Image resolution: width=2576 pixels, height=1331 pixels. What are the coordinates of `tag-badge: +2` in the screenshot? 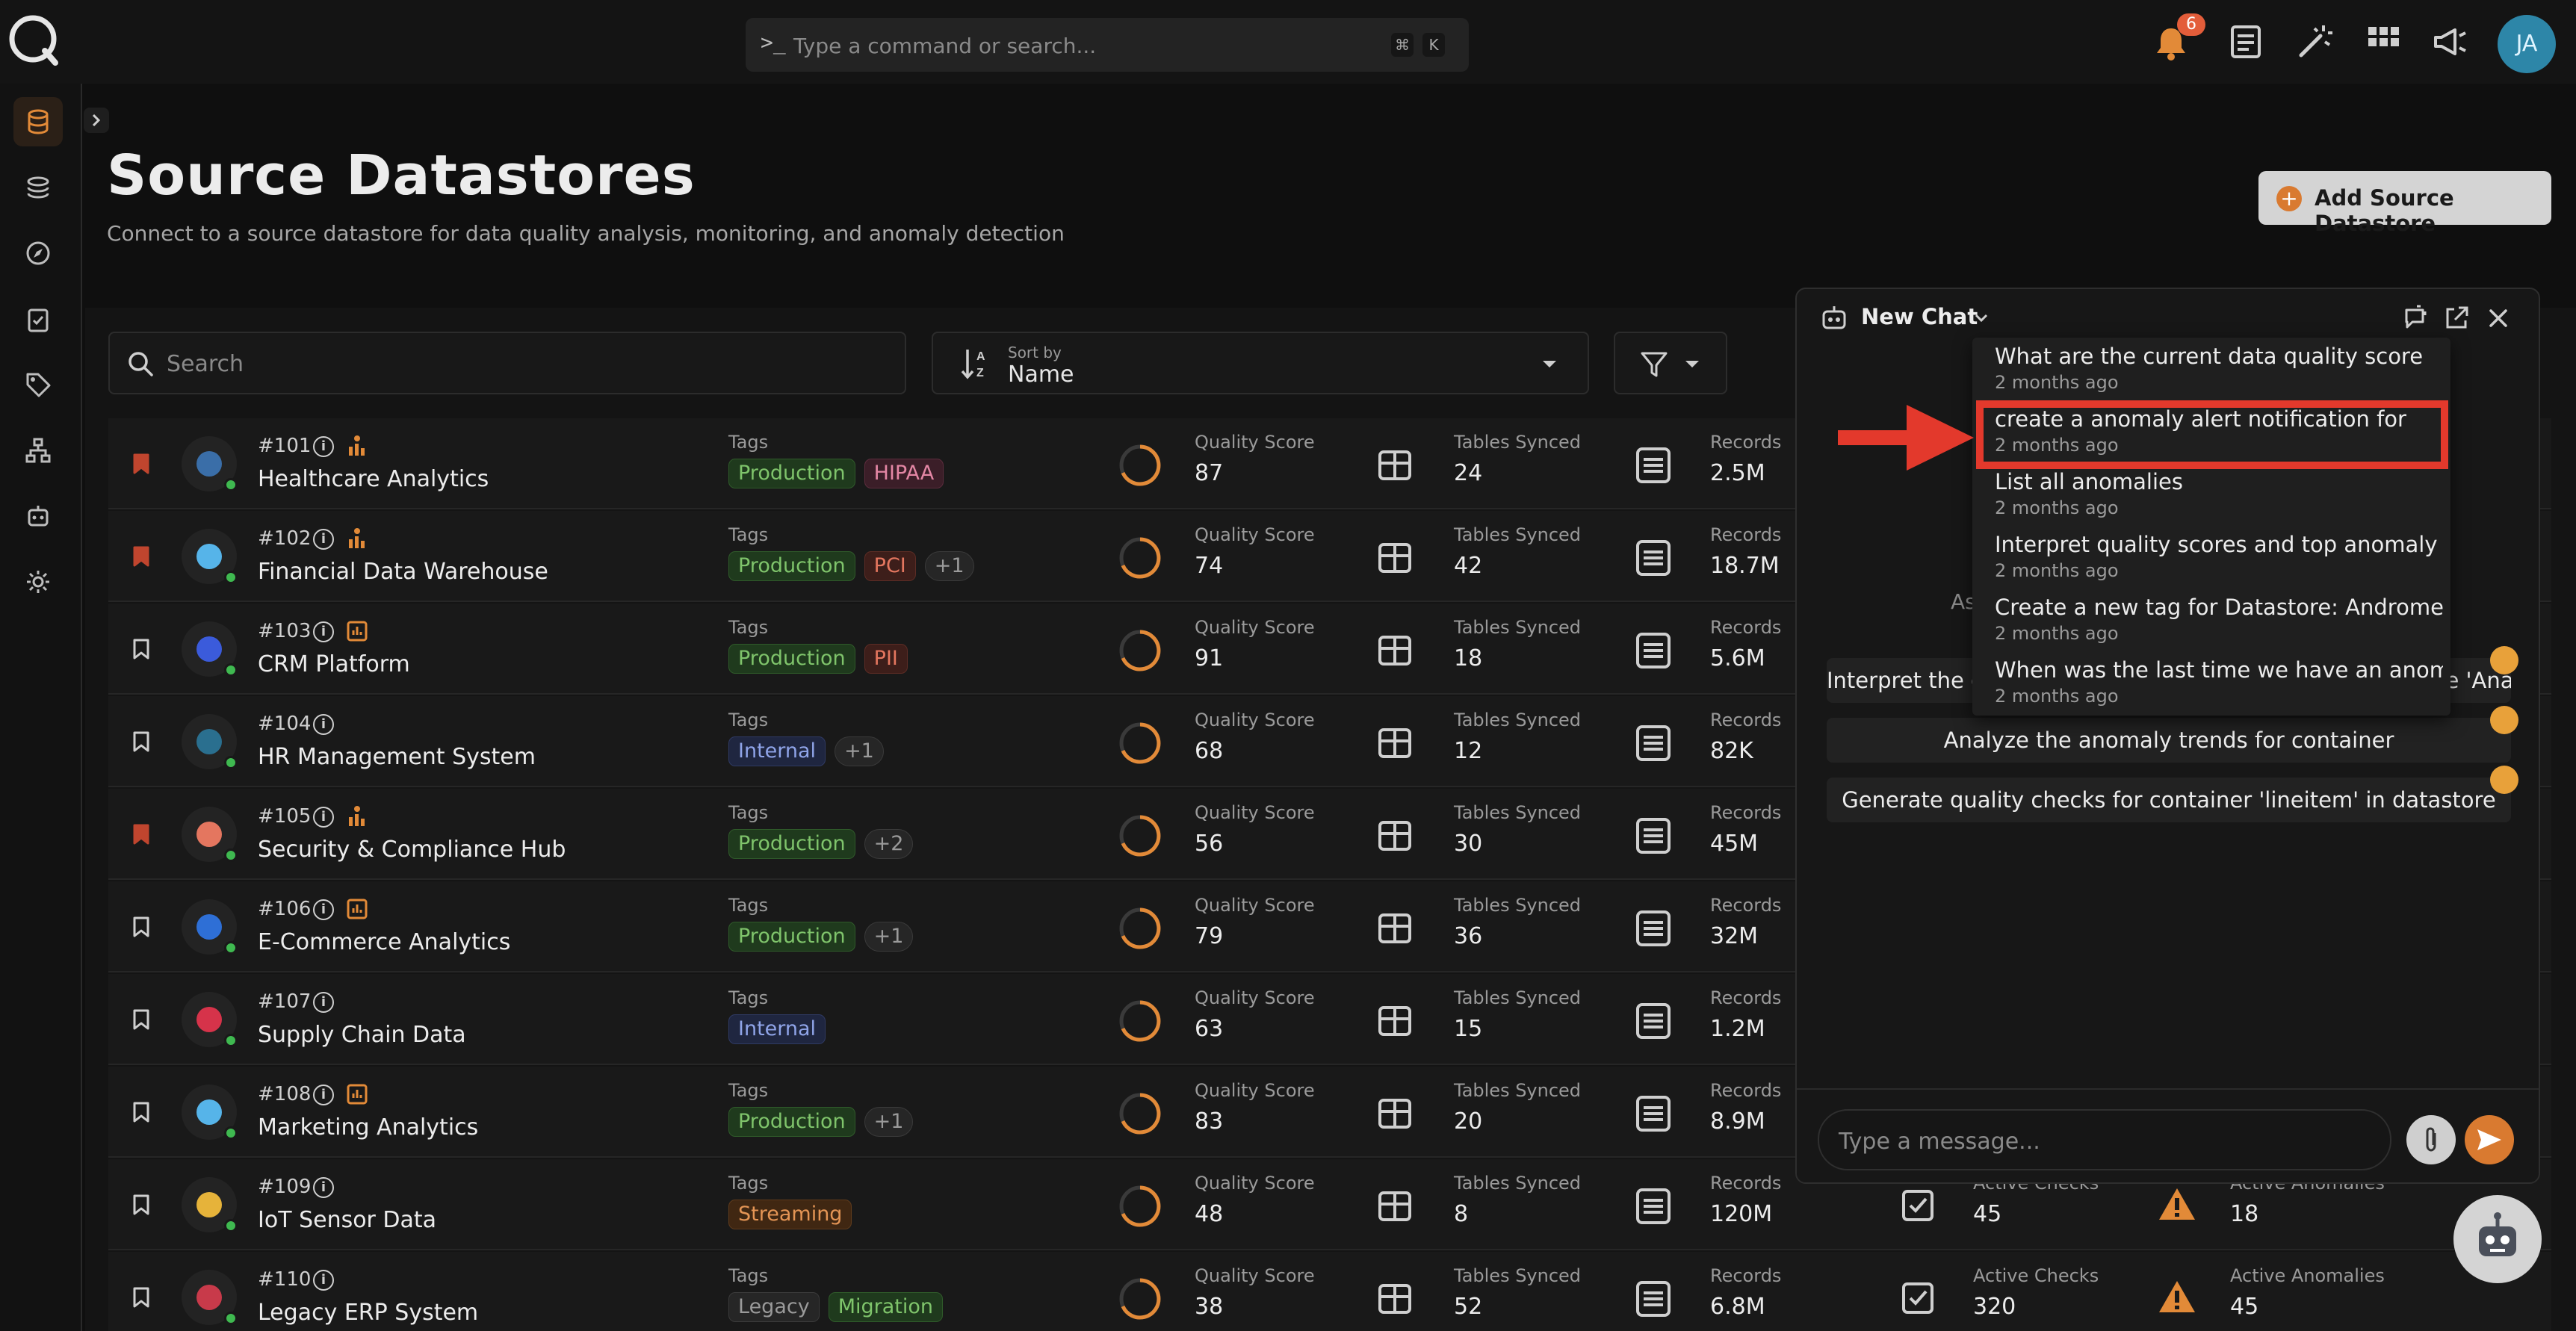 It's located at (889, 844).